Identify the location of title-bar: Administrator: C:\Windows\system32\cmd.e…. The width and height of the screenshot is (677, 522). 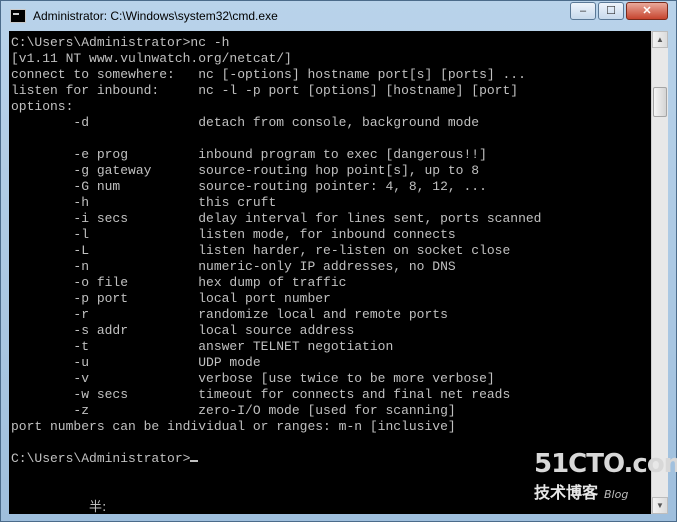
(338, 16).